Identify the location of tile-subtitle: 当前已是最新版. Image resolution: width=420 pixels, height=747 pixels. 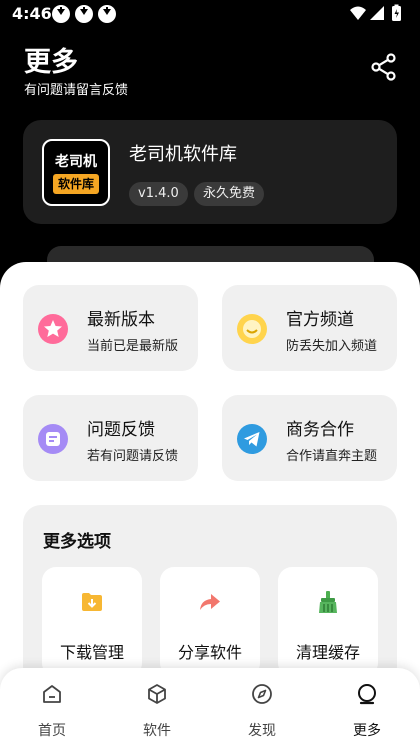
(133, 346).